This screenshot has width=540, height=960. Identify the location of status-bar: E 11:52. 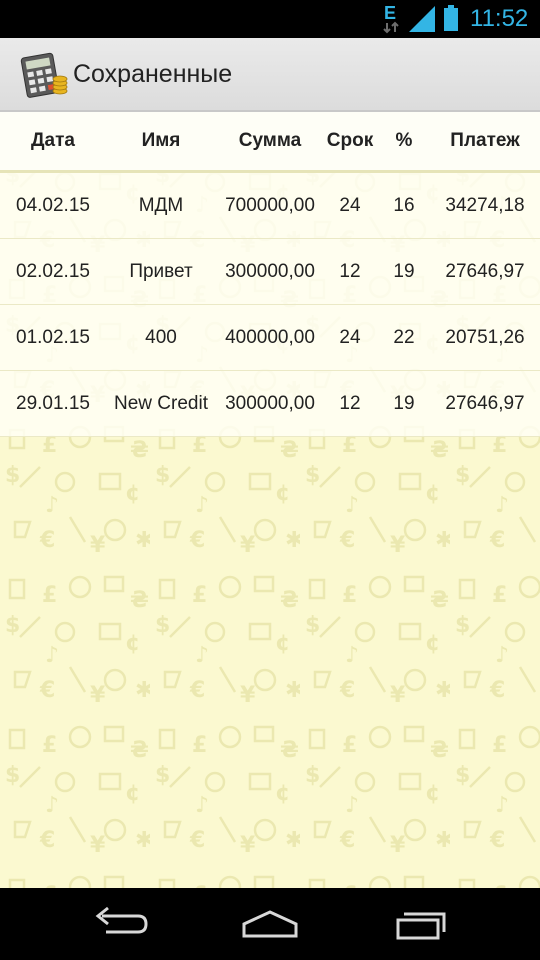
(270, 19).